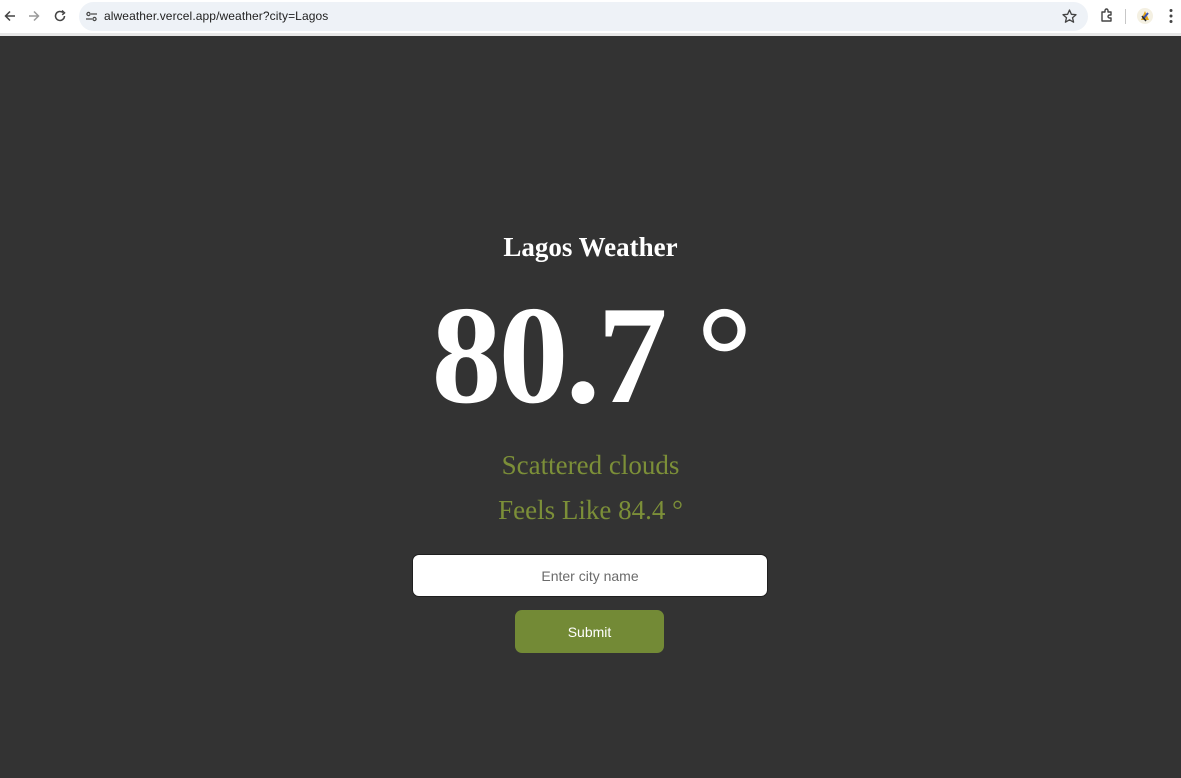 The height and width of the screenshot is (778, 1181). What do you see at coordinates (590, 465) in the screenshot?
I see `weather-description: Scattered clouds` at bounding box center [590, 465].